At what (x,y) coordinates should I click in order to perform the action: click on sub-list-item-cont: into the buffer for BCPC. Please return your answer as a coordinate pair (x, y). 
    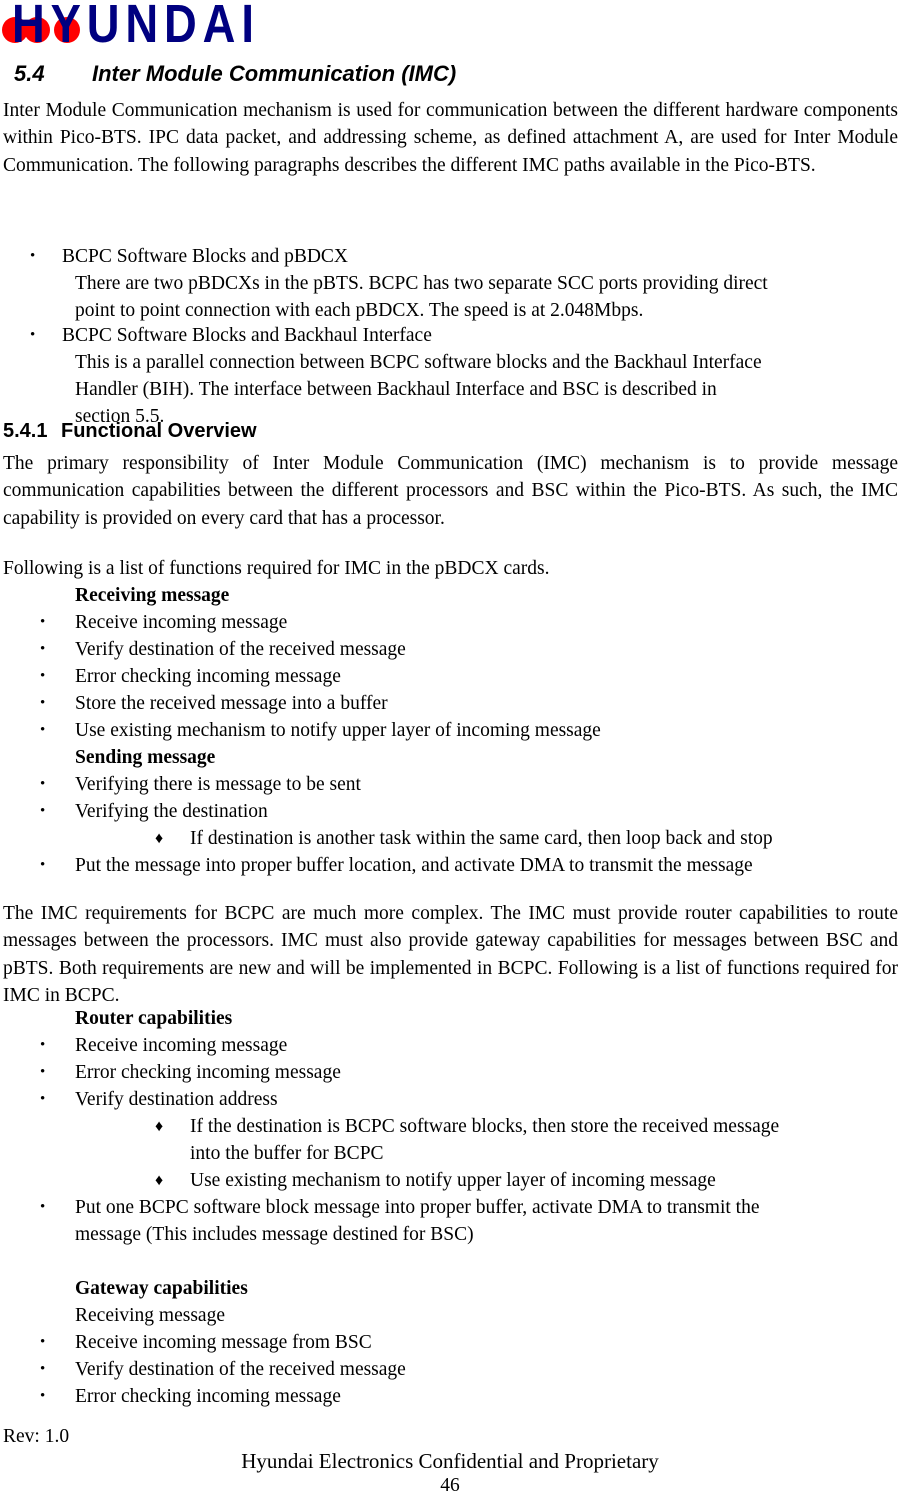
    Looking at the image, I should click on (287, 1153).